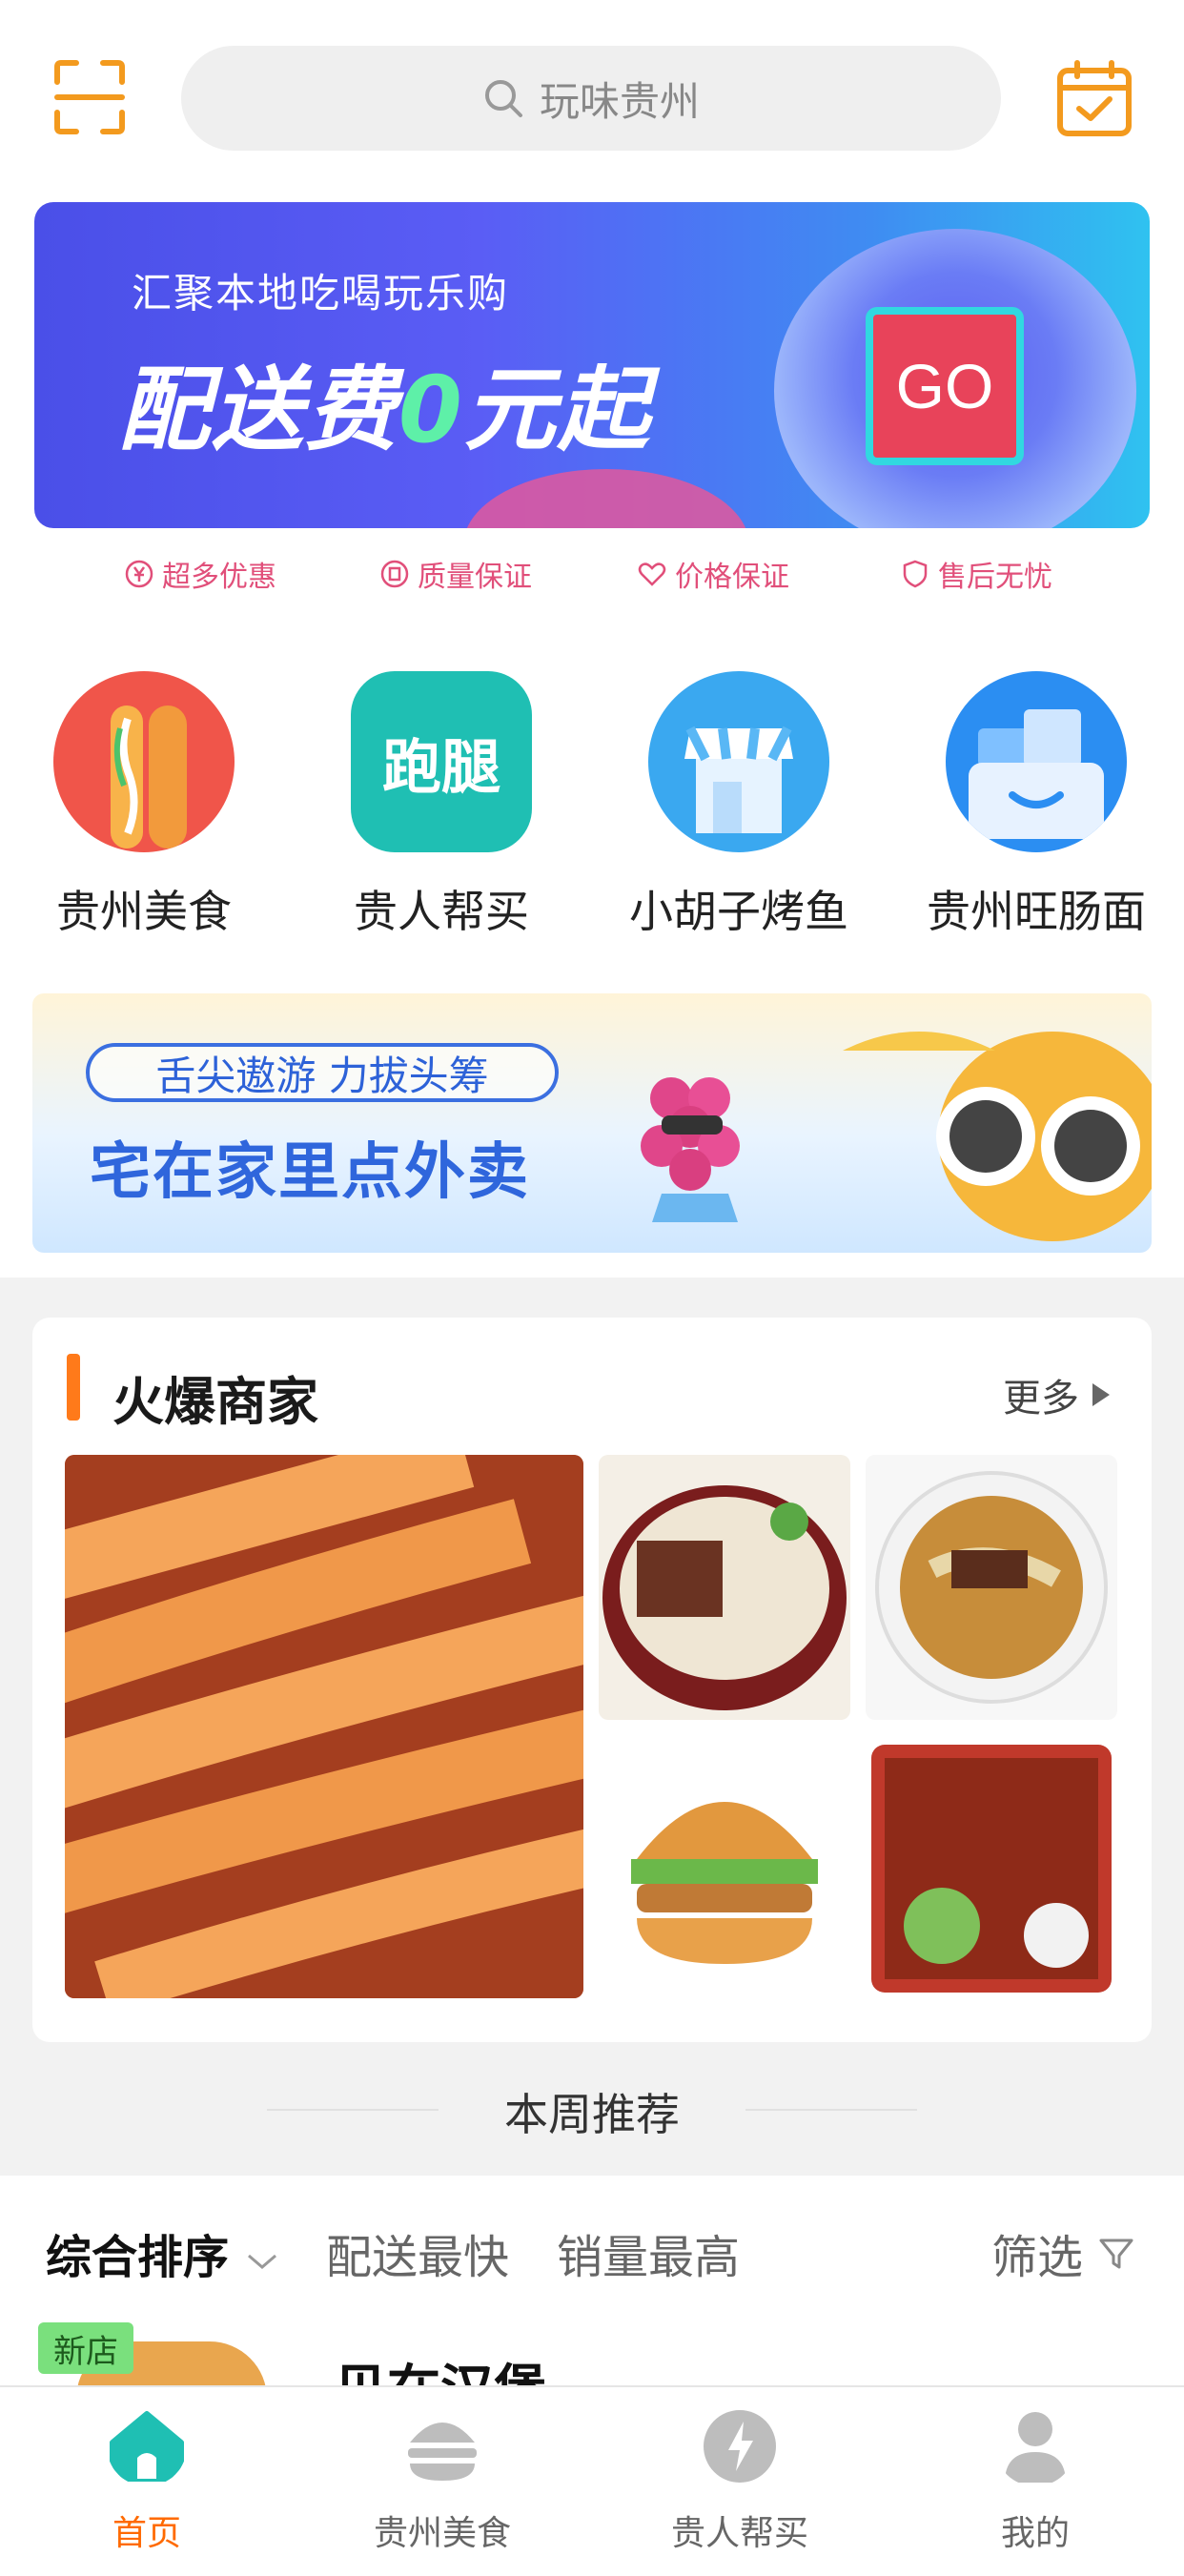 Image resolution: width=1184 pixels, height=2576 pixels. Describe the element at coordinates (1056, 1394) in the screenshot. I see `more-link: 更多` at that location.